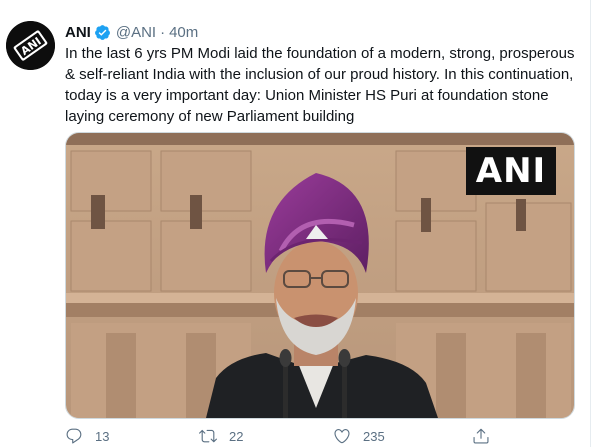 Image resolution: width=591 pixels, height=447 pixels. I want to click on ani-watermark: ANI, so click(511, 171).